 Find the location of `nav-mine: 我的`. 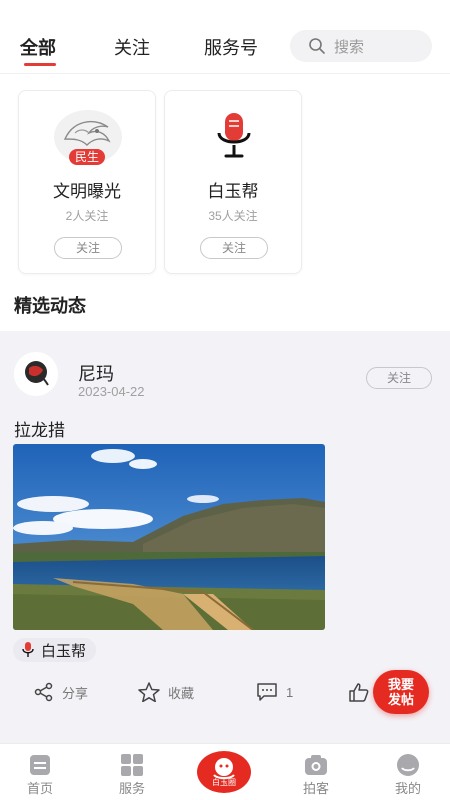

nav-mine: 我的 is located at coordinates (408, 772).